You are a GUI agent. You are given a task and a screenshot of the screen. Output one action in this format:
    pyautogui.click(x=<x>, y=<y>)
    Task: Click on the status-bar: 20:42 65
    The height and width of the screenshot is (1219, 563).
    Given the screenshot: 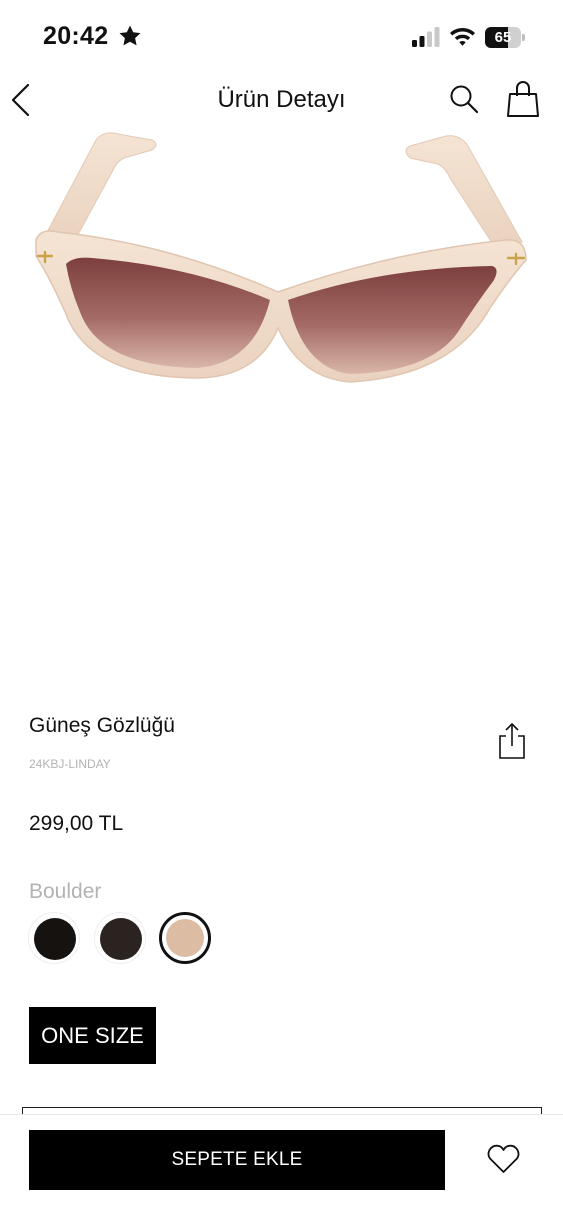 What is the action you would take?
    pyautogui.click(x=281, y=35)
    